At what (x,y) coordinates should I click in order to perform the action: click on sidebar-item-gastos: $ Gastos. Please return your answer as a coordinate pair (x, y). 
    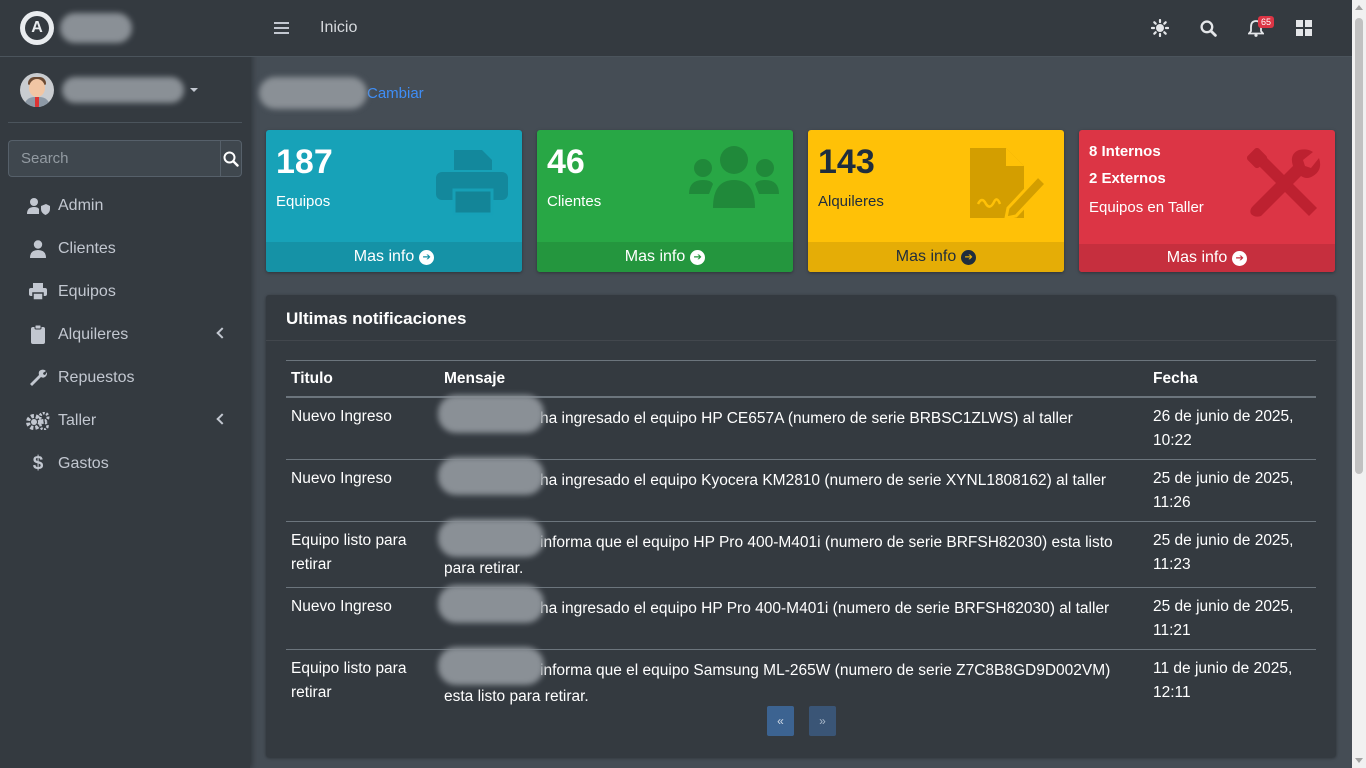
    Looking at the image, I should click on (125, 463).